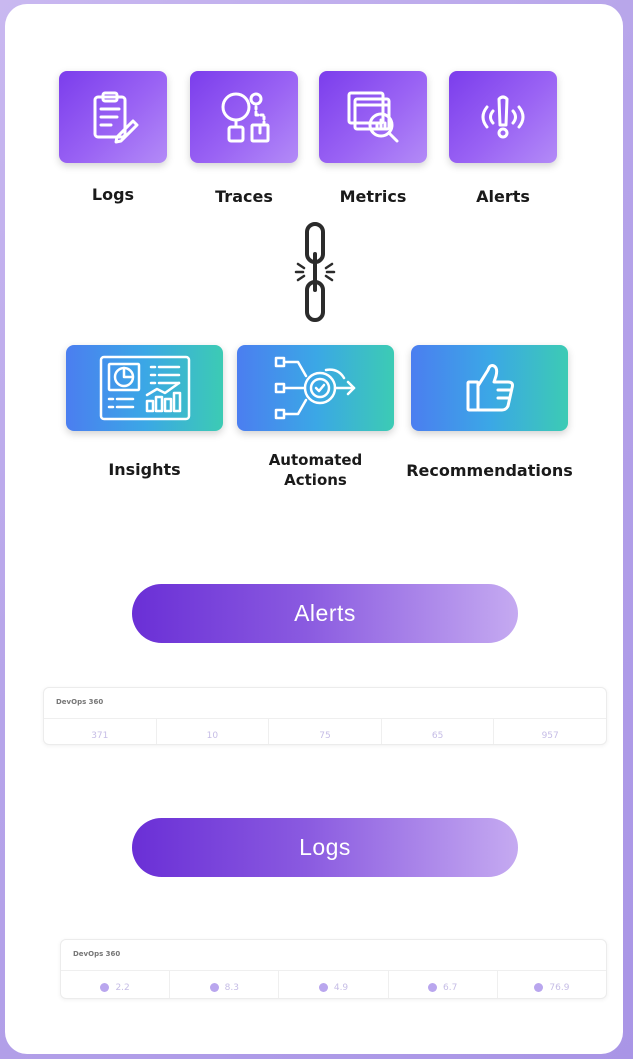  Describe the element at coordinates (116, 117) in the screenshot. I see `clipboard-edit-icon` at that location.